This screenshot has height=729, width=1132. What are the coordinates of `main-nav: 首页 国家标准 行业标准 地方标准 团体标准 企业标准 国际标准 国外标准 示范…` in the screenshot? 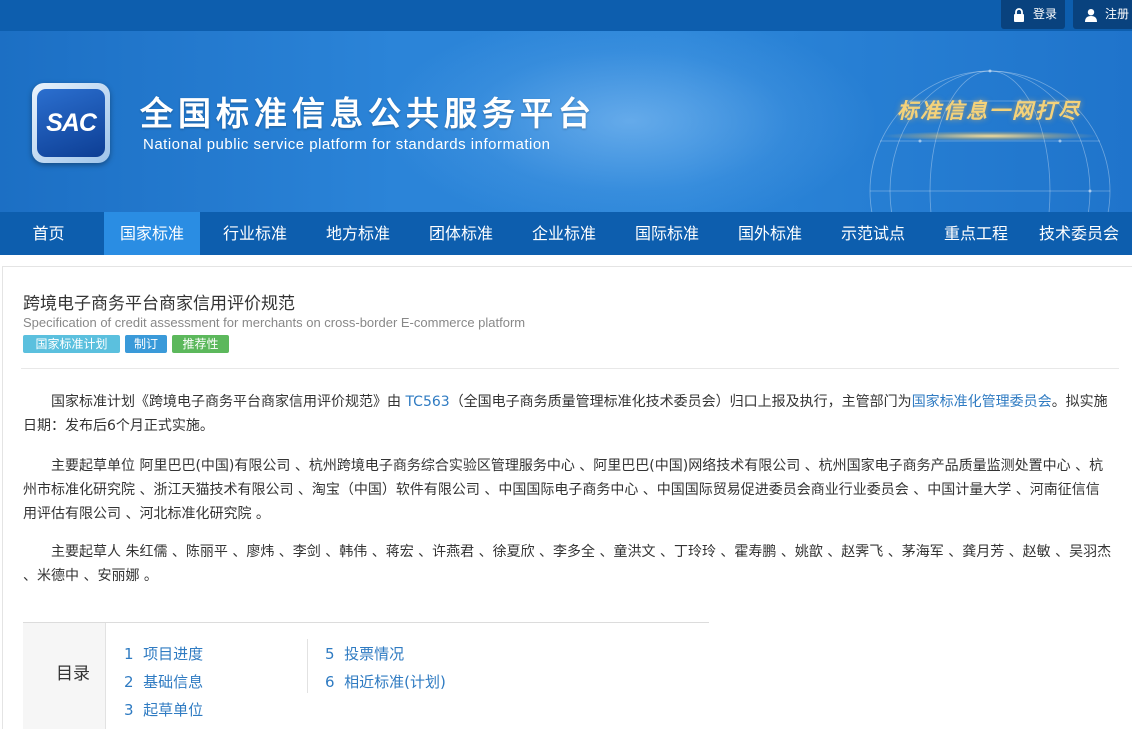 It's located at (566, 233).